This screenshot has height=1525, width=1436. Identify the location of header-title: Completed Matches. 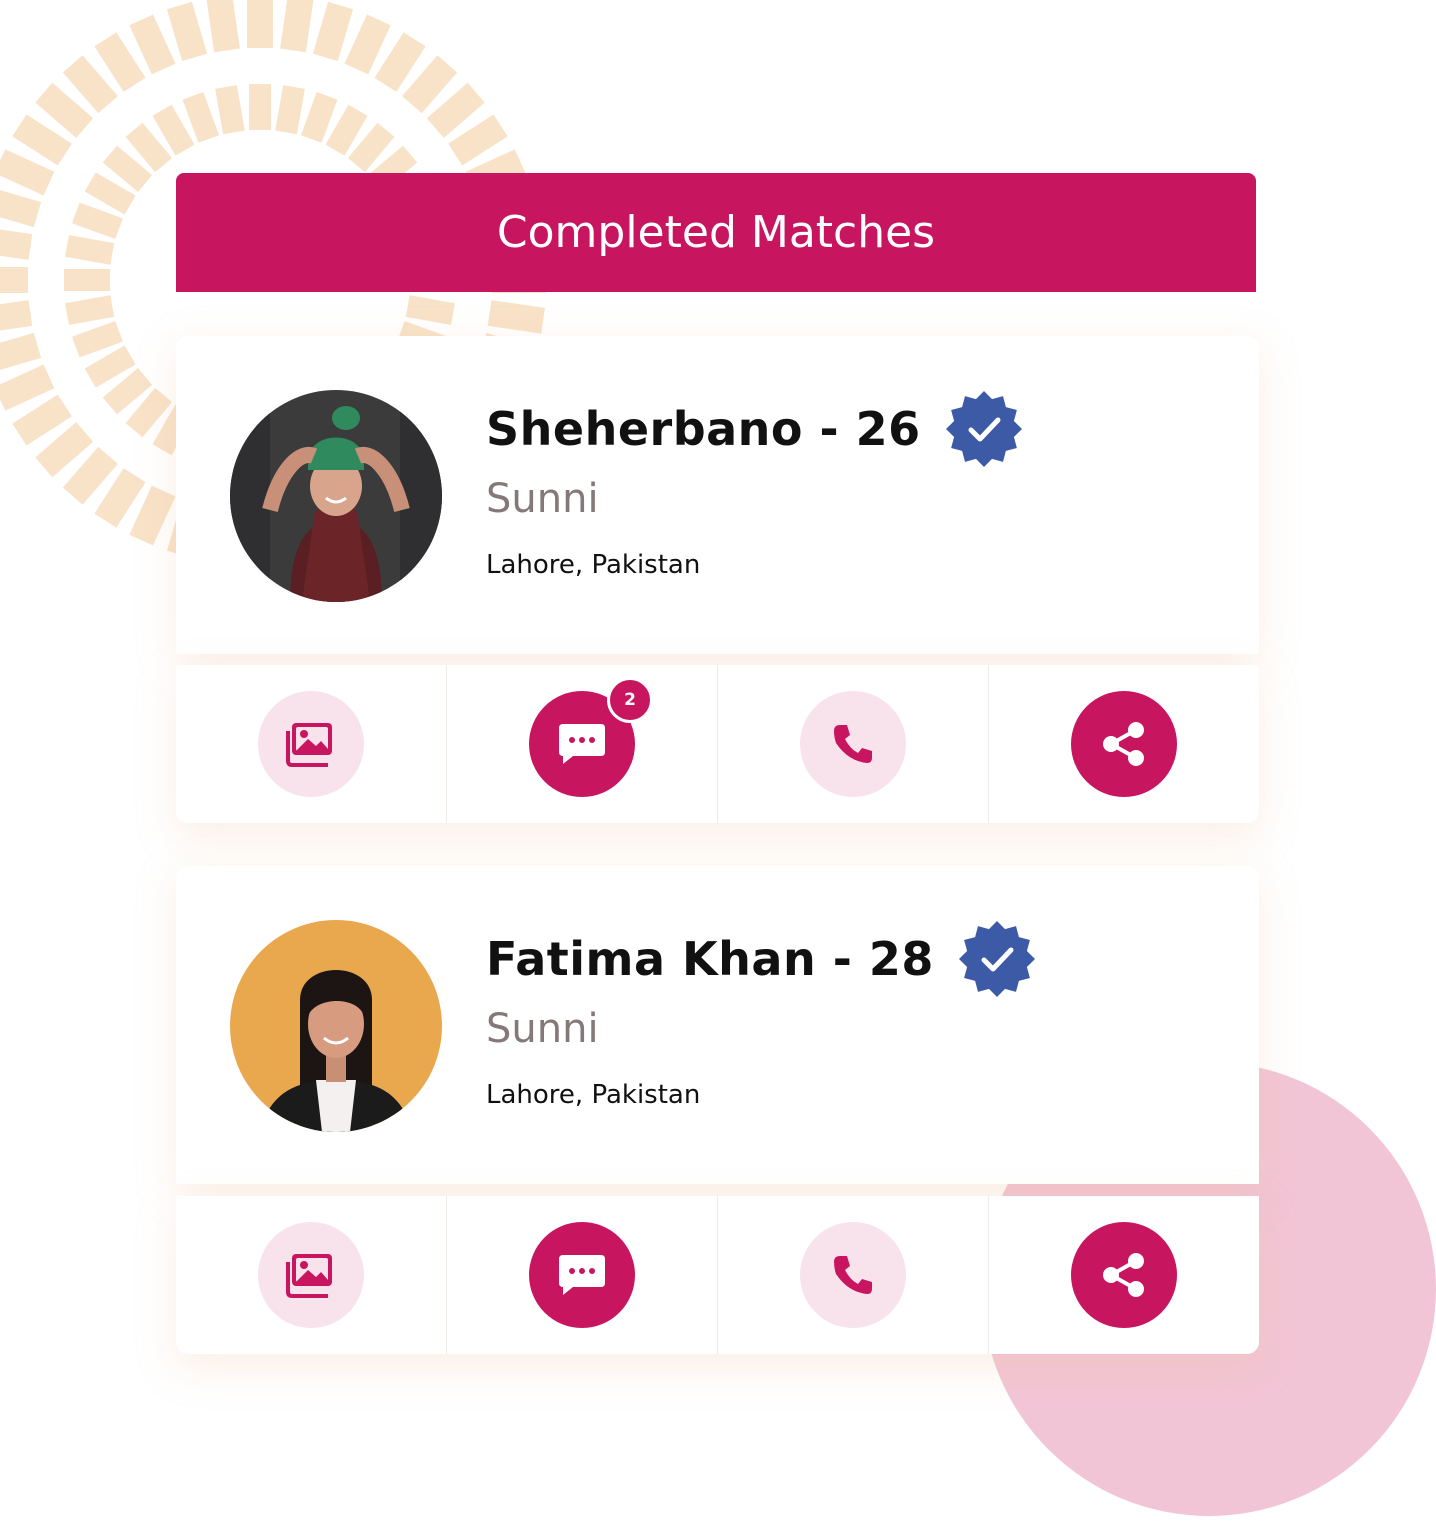
(716, 232).